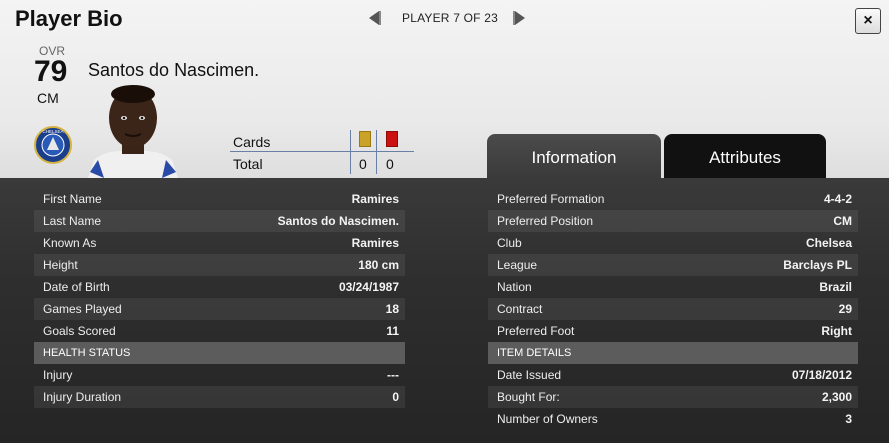 The height and width of the screenshot is (443, 889). What do you see at coordinates (845, 309) in the screenshot?
I see `field-value: 29` at bounding box center [845, 309].